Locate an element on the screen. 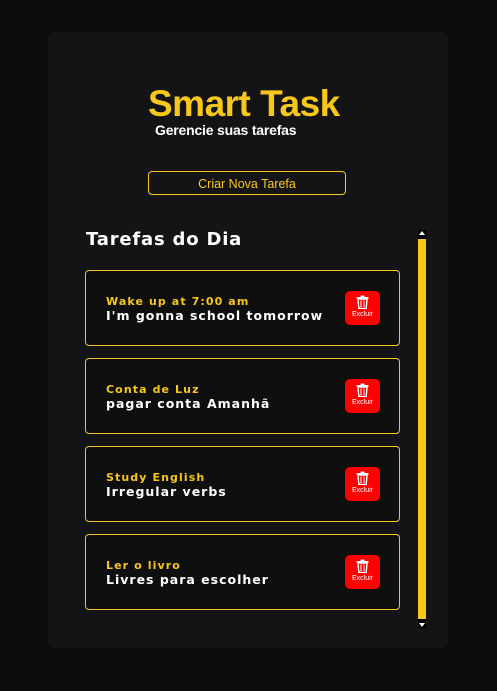  task-description: I'm gonna school tomorrow is located at coordinates (215, 315).